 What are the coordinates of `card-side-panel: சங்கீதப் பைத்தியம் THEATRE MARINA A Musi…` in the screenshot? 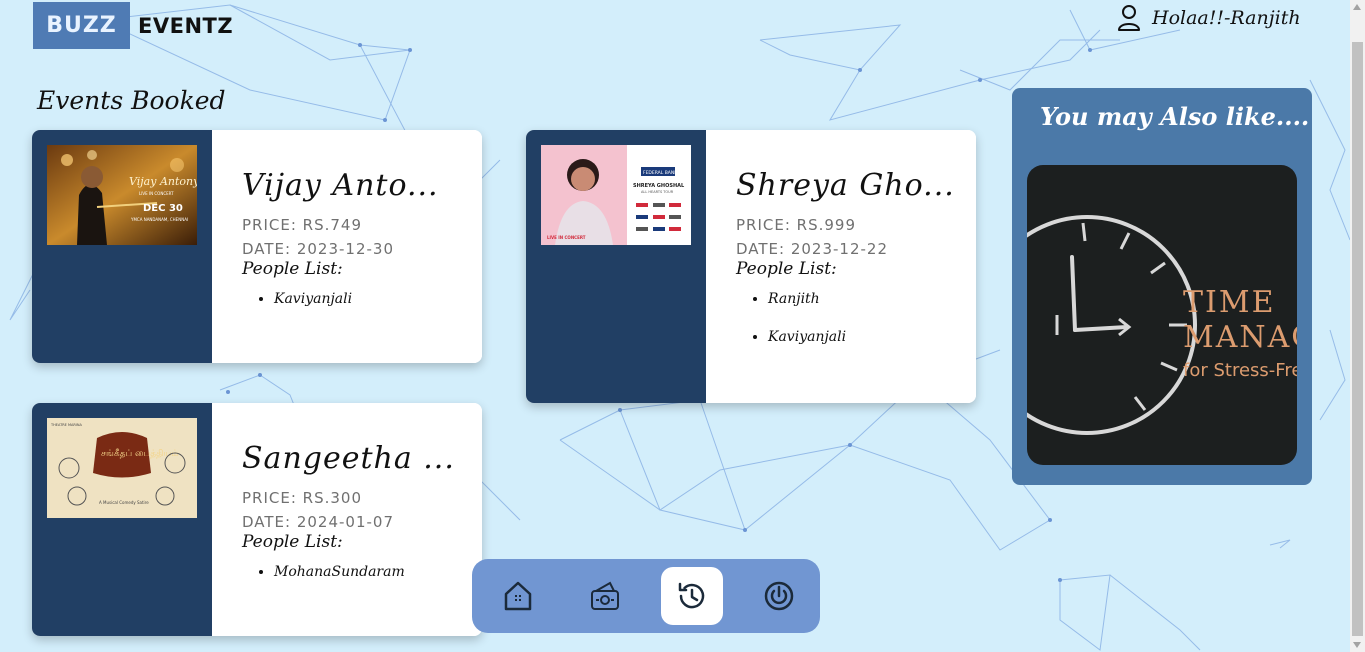 It's located at (122, 519).